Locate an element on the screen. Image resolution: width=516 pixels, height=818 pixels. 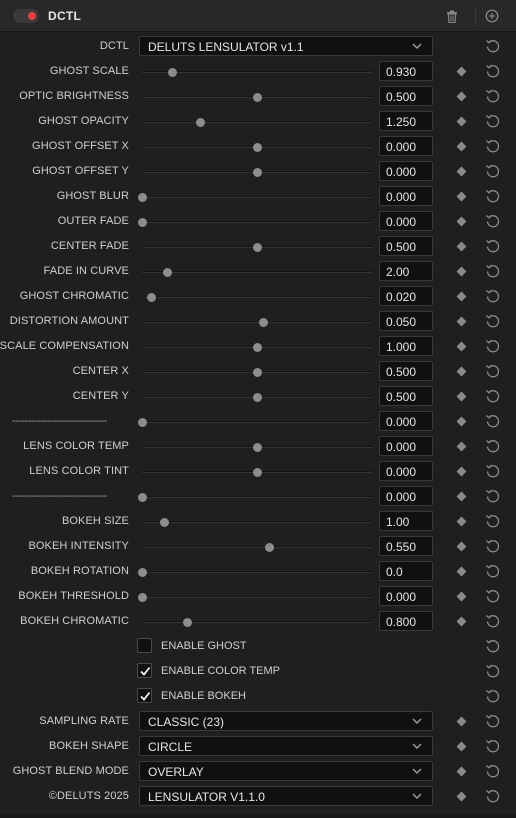
dropdown-select: LENSULATOR V1.1.0 is located at coordinates (286, 796).